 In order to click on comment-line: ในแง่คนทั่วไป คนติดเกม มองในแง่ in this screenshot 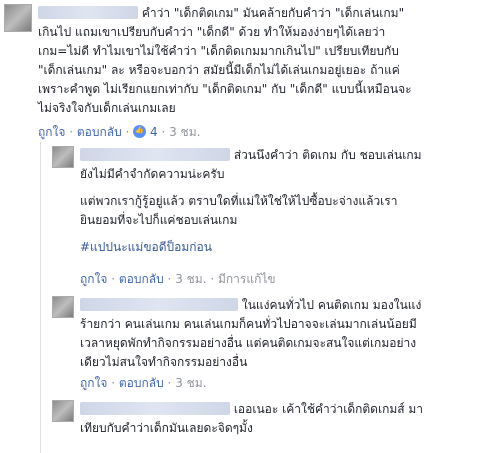, I will do `click(331, 305)`.